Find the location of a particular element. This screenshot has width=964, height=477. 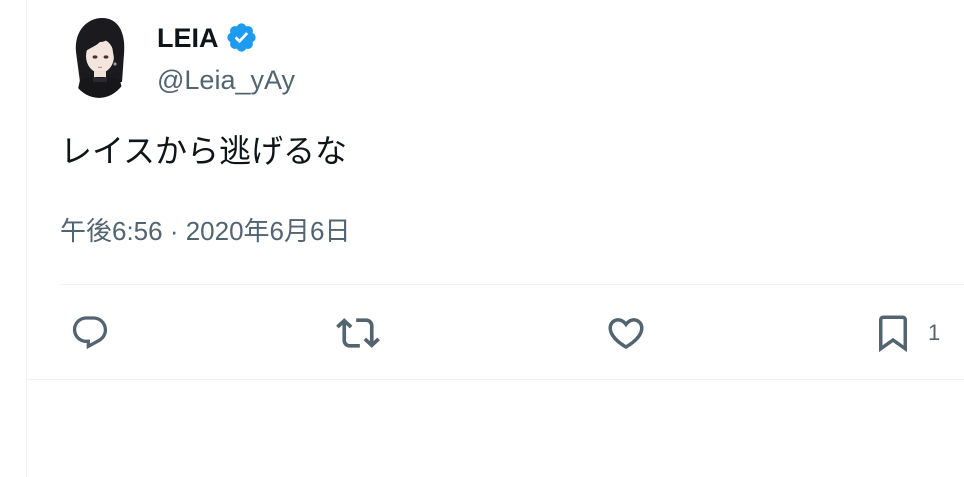

retweet-icon is located at coordinates (358, 333).